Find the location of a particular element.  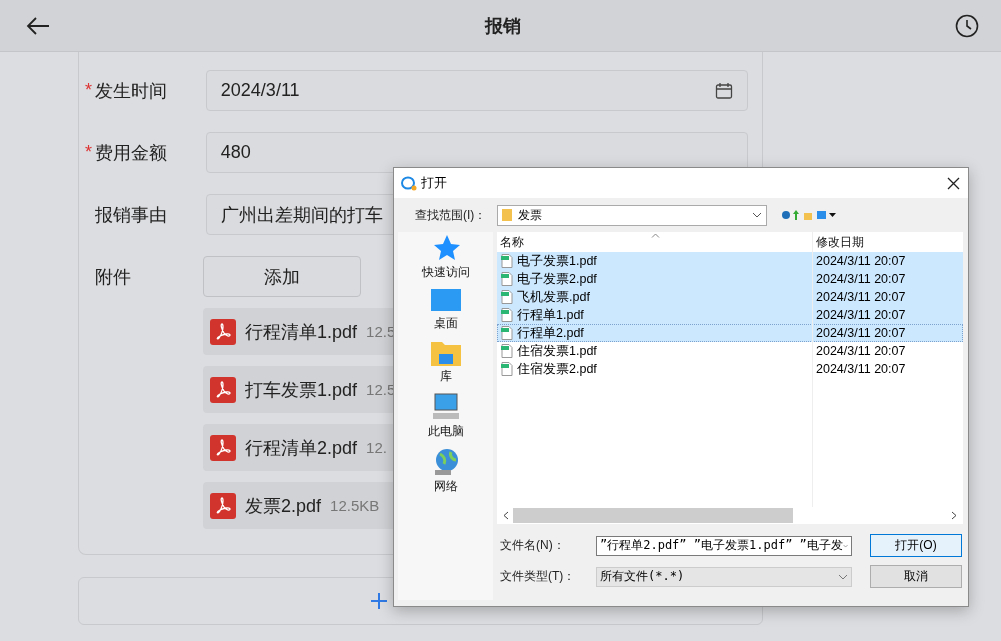

filename-label: 文件名(N)： is located at coordinates (533, 545).